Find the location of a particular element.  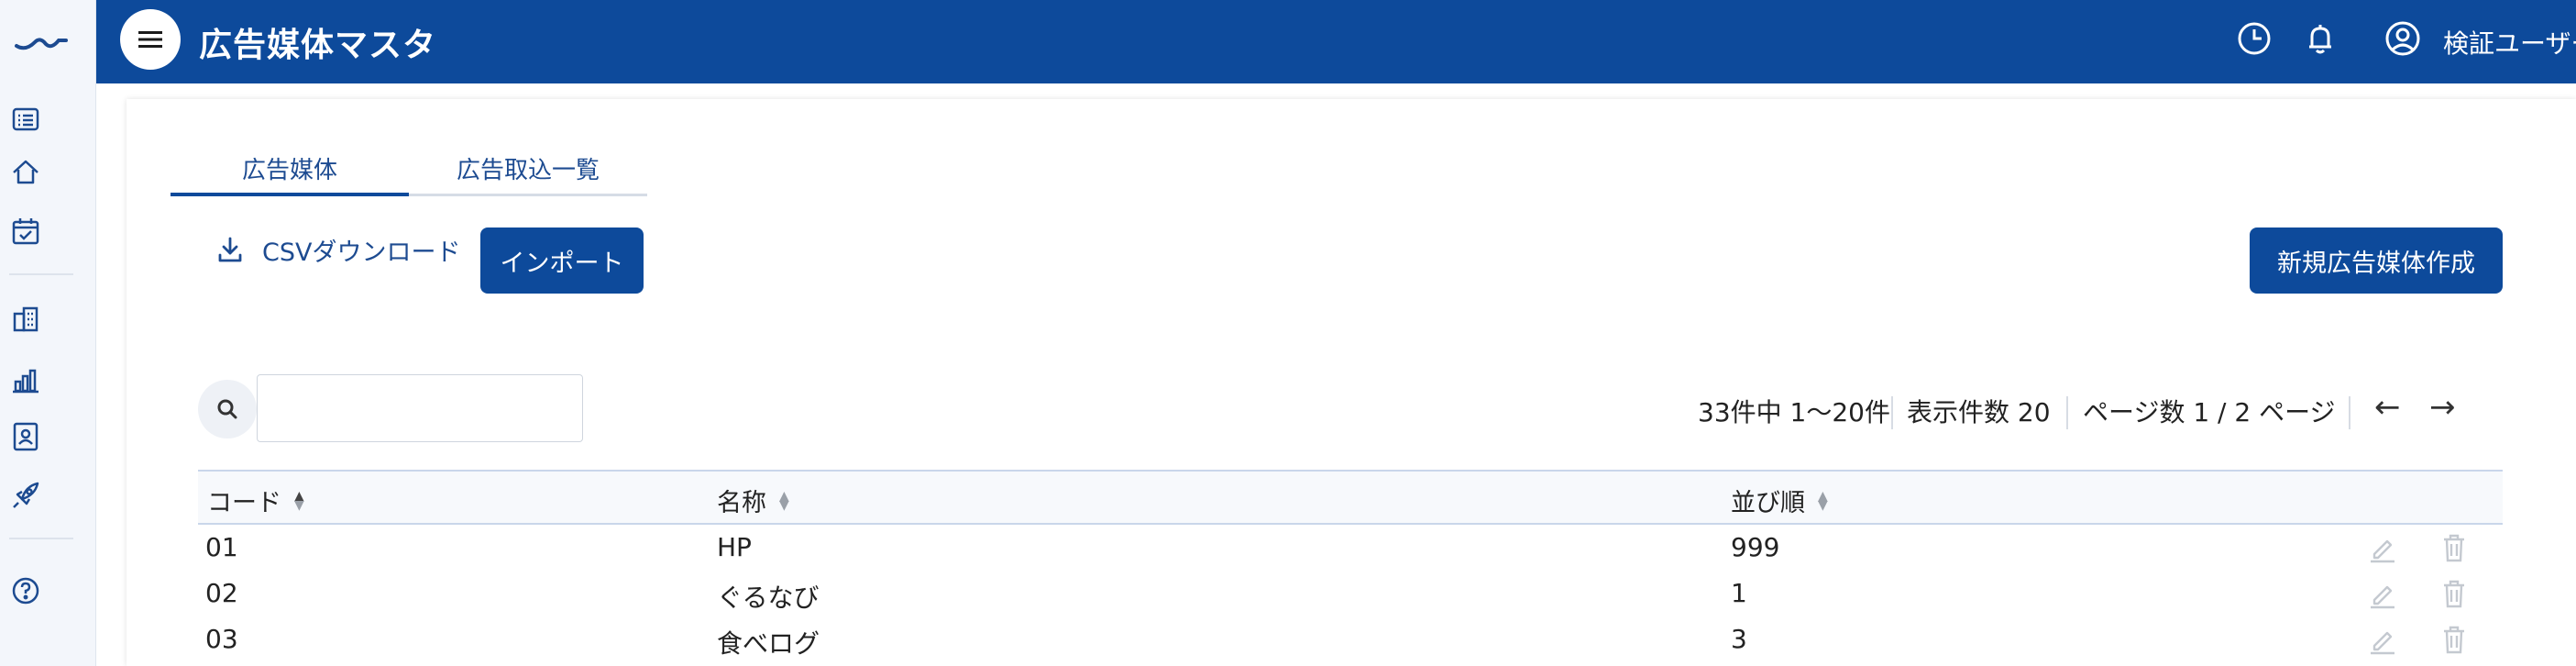

app-logo is located at coordinates (46, 41).